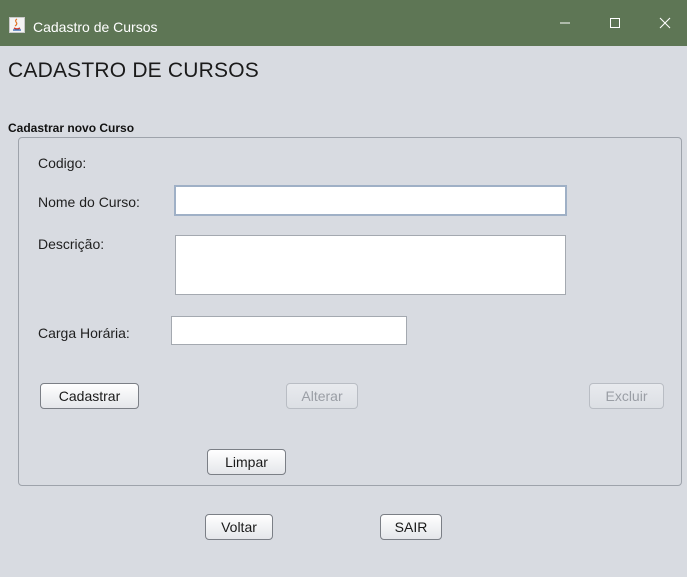 This screenshot has width=687, height=577. What do you see at coordinates (626, 396) in the screenshot?
I see `excluir-button: Excluir` at bounding box center [626, 396].